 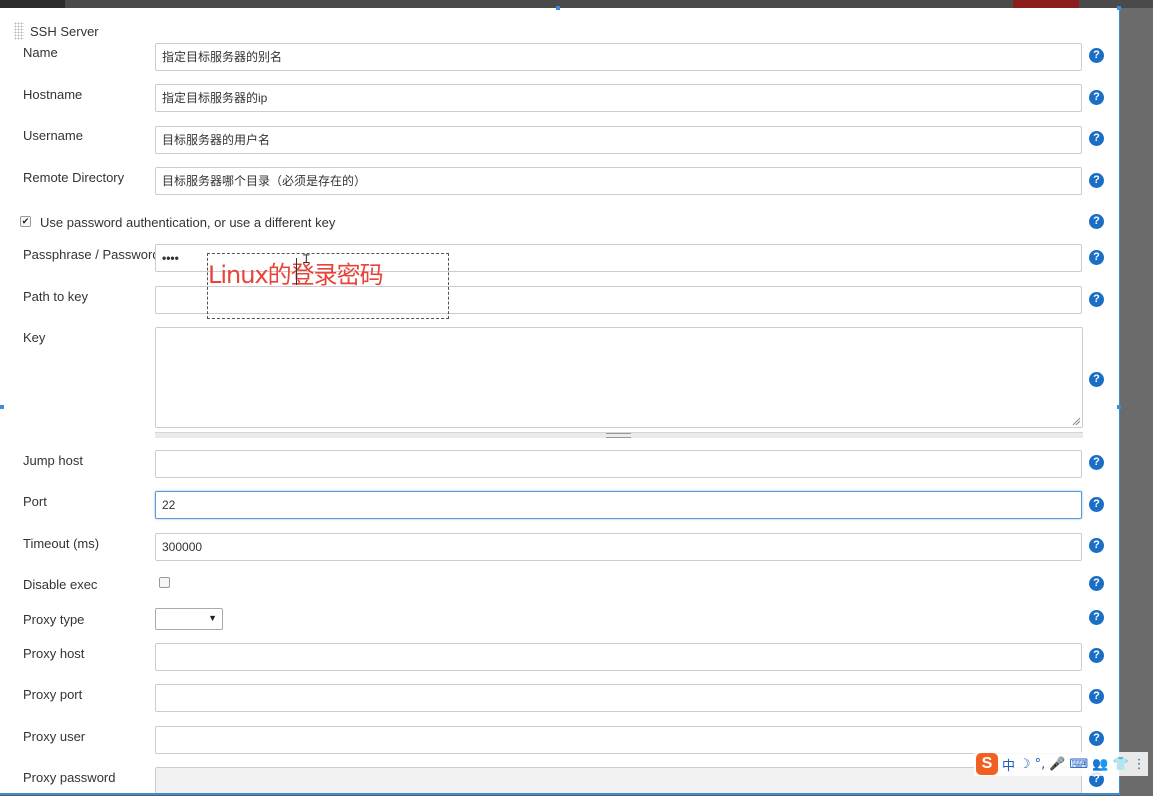 What do you see at coordinates (53, 135) in the screenshot?
I see `username-label: Username` at bounding box center [53, 135].